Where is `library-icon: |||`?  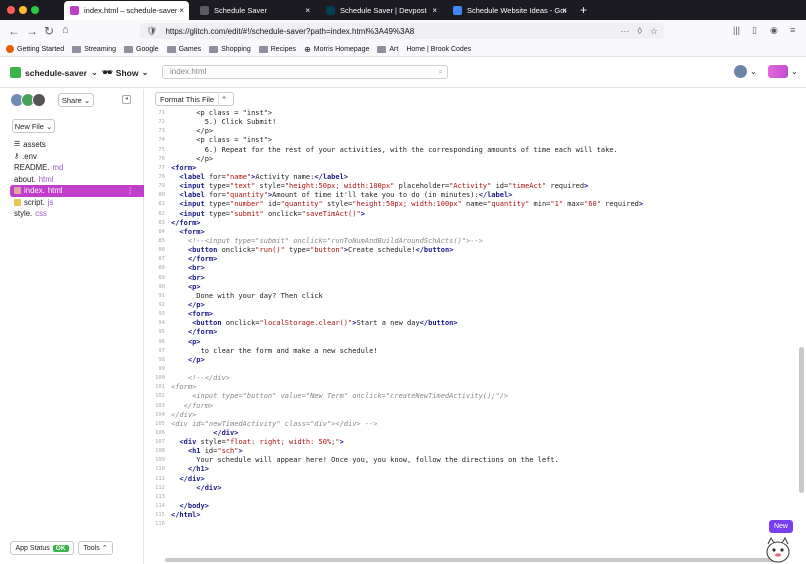 library-icon: ||| is located at coordinates (736, 30).